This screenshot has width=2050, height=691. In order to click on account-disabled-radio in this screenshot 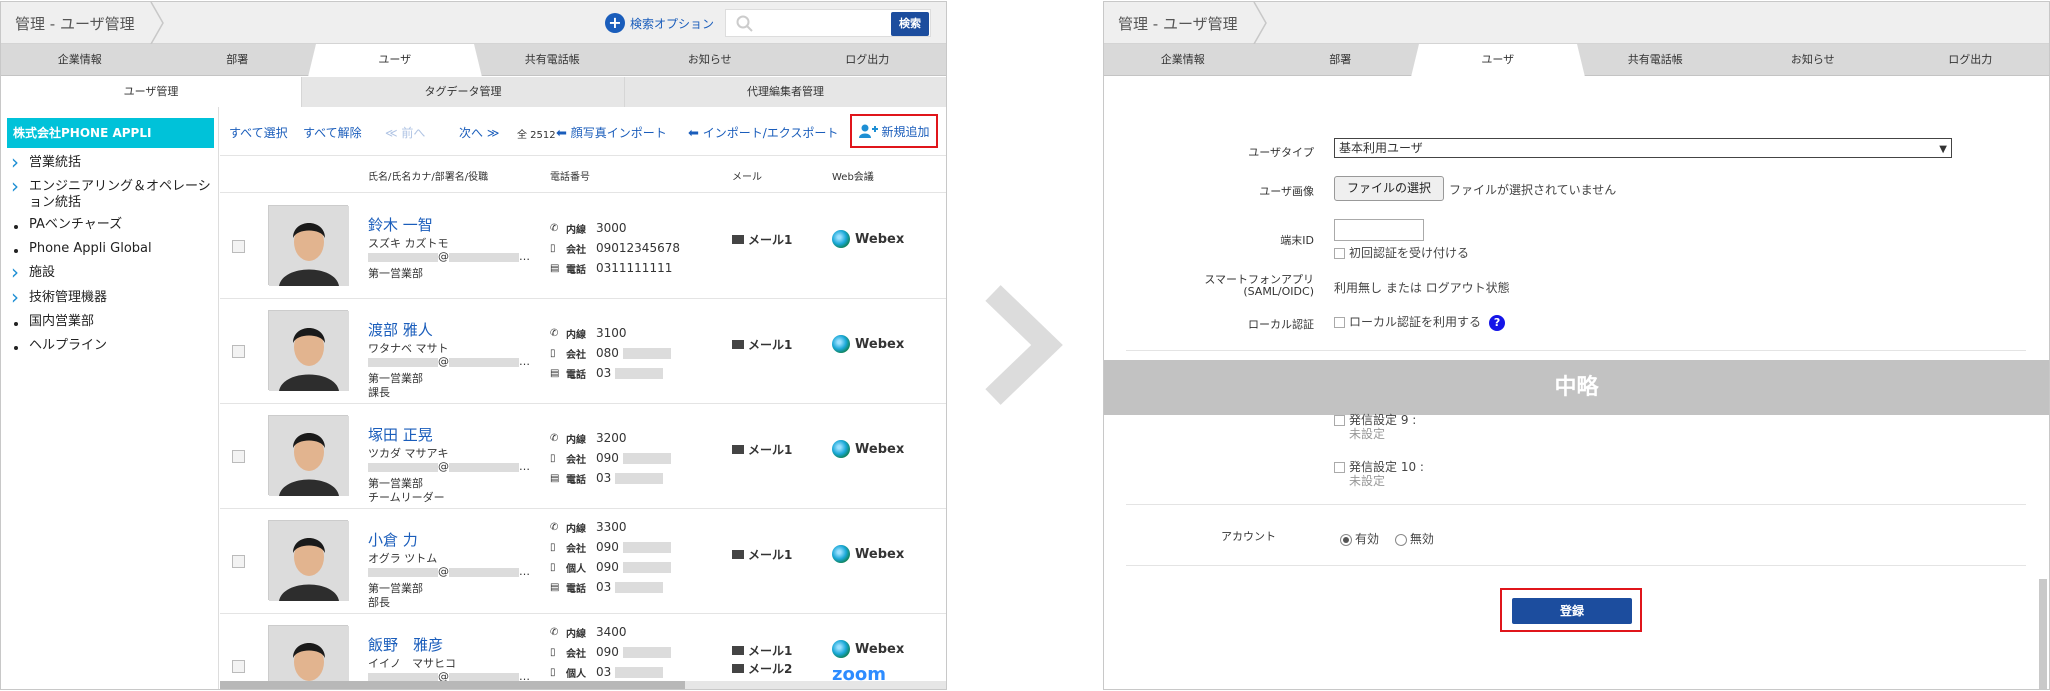, I will do `click(1400, 539)`.